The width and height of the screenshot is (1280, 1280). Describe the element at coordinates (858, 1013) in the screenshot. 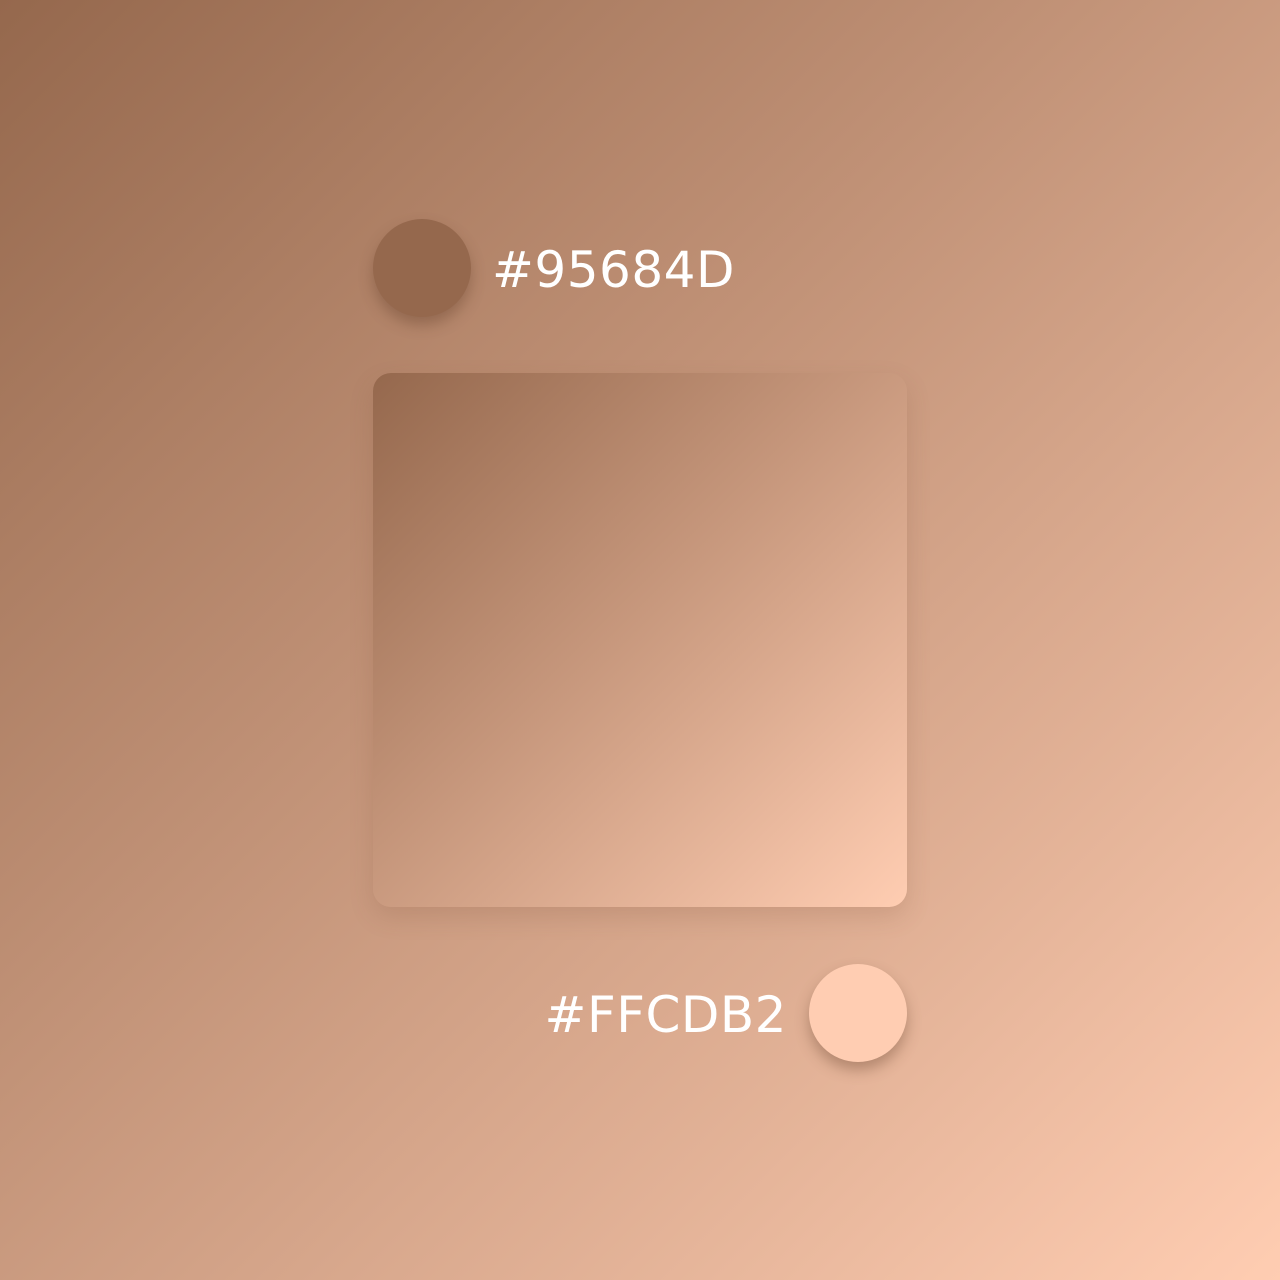

I see `end-color-swatch` at that location.